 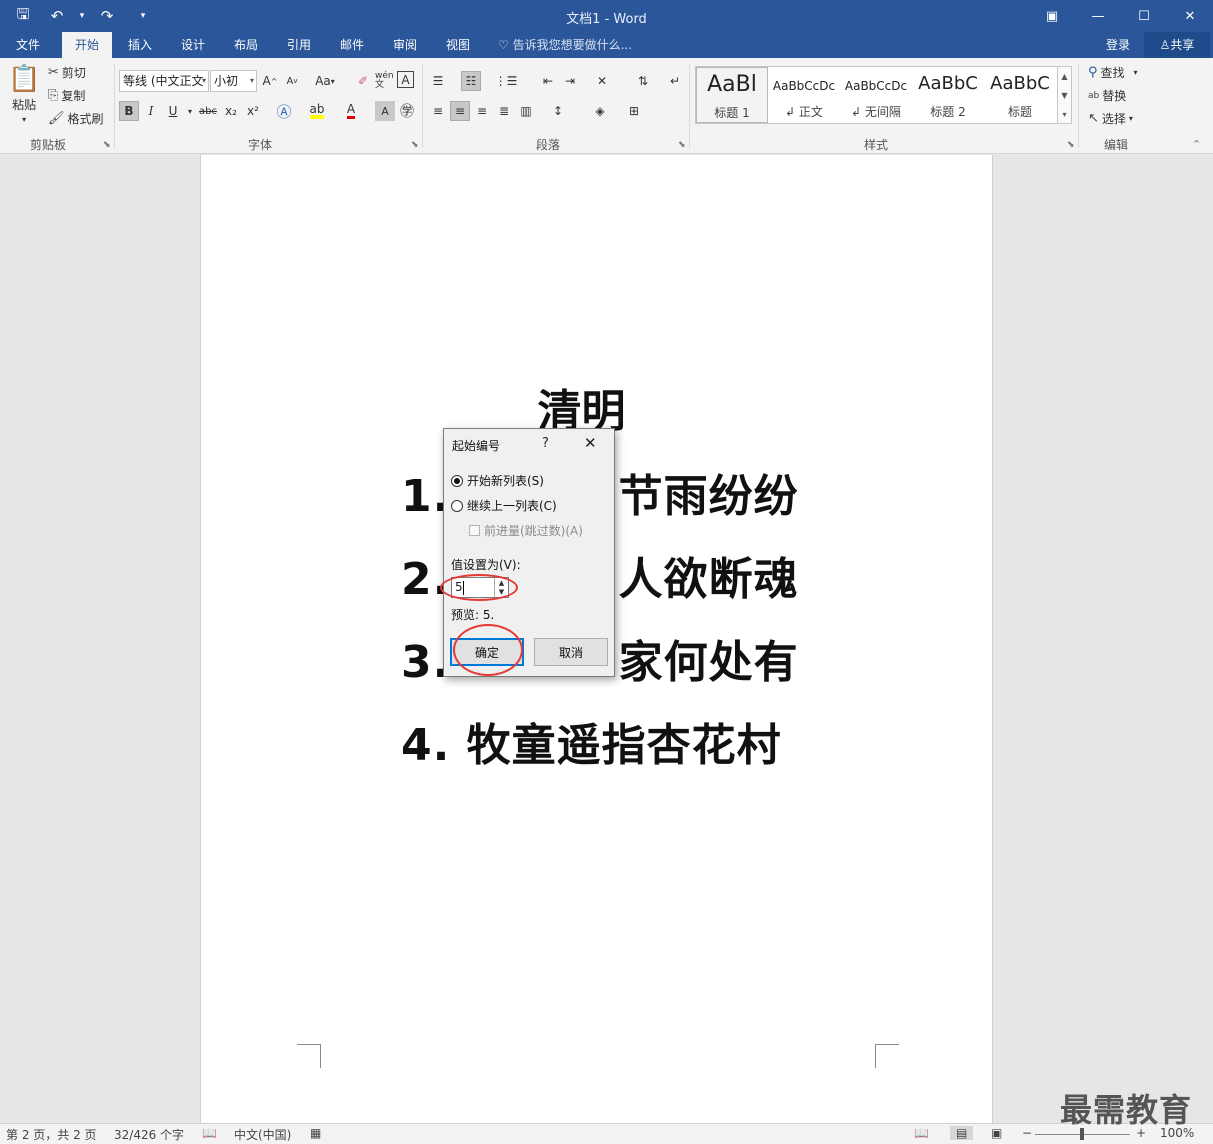 I want to click on language-indicator: 中文(中国), so click(x=262, y=1134).